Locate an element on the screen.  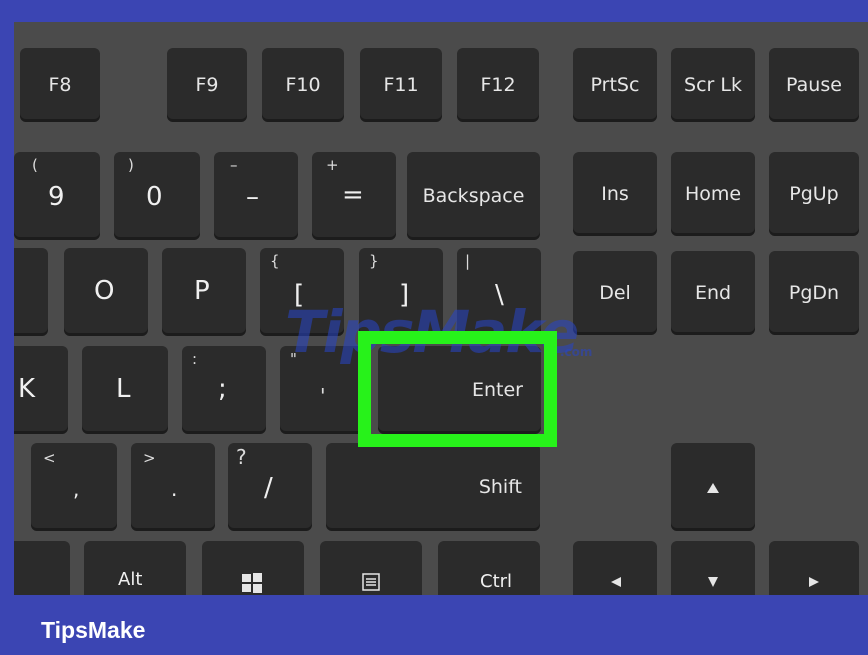
key-period-label: . is located at coordinates (174, 489).